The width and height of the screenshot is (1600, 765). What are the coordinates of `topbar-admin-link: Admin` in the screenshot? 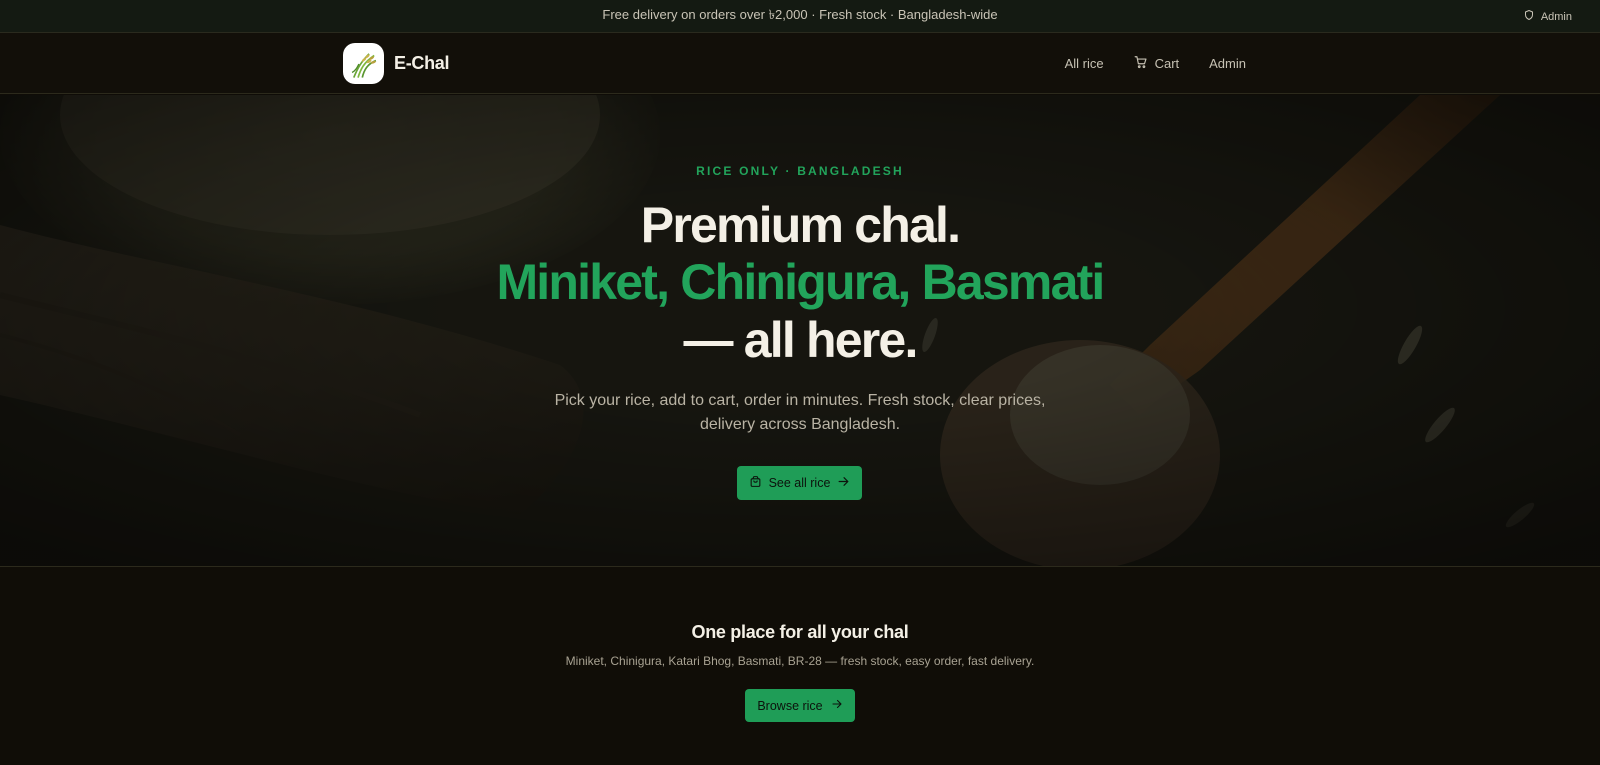 It's located at (1547, 16).